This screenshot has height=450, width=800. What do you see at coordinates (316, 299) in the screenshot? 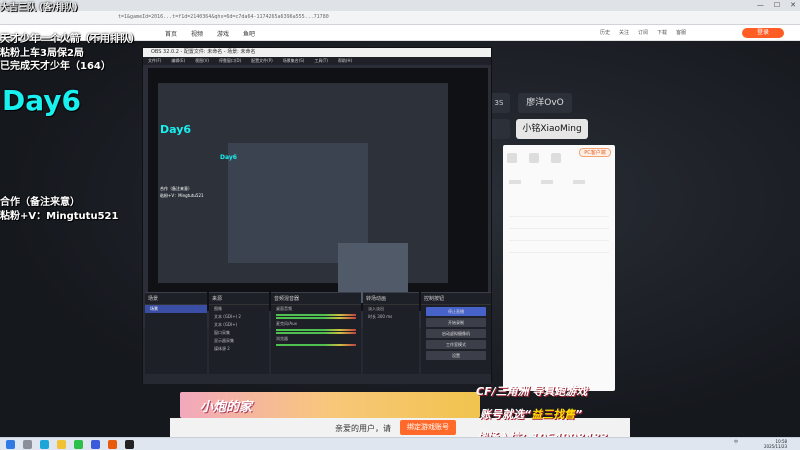
I see `dock-title: 音频混音器` at bounding box center [316, 299].